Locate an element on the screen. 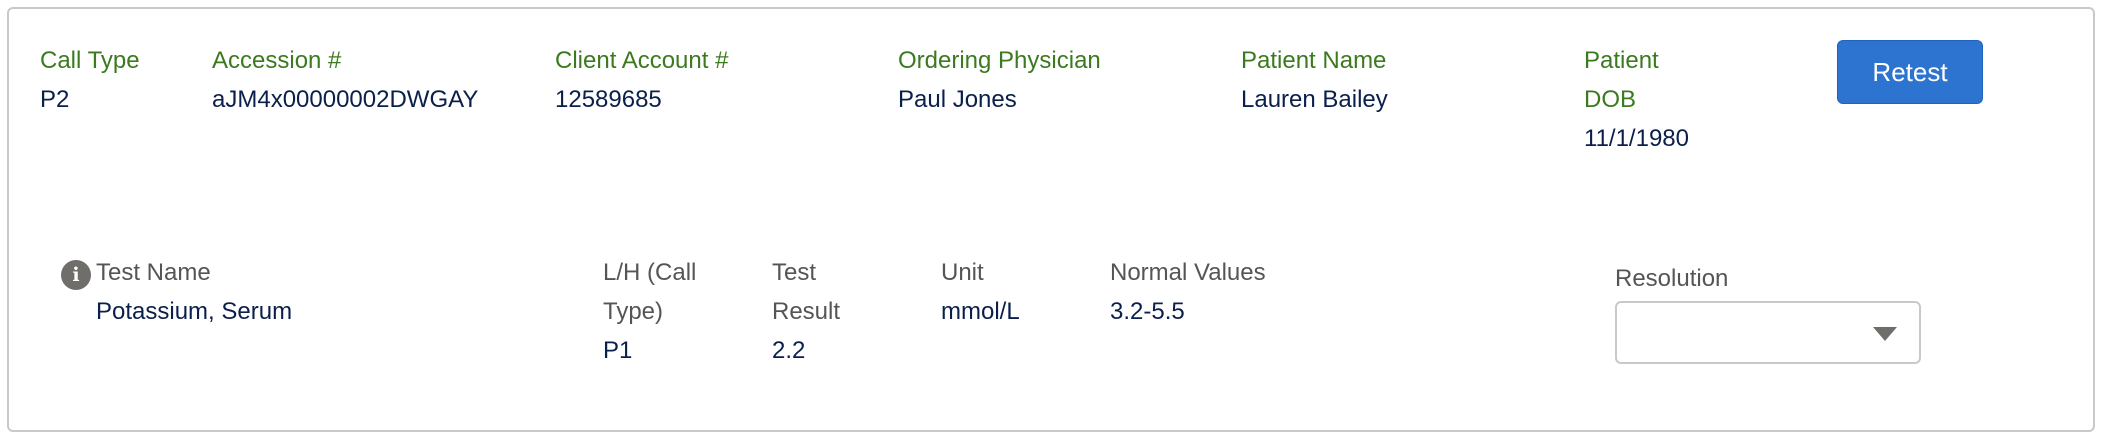  unit-field: Unit mmol/L is located at coordinates (980, 292).